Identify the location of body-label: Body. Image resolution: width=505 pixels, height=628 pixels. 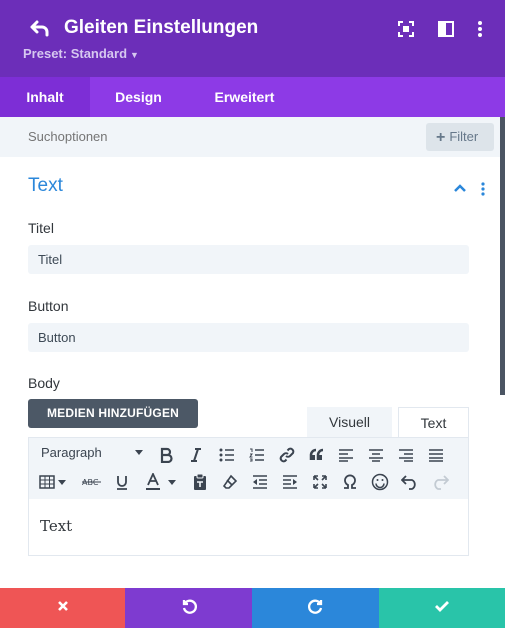
(44, 383).